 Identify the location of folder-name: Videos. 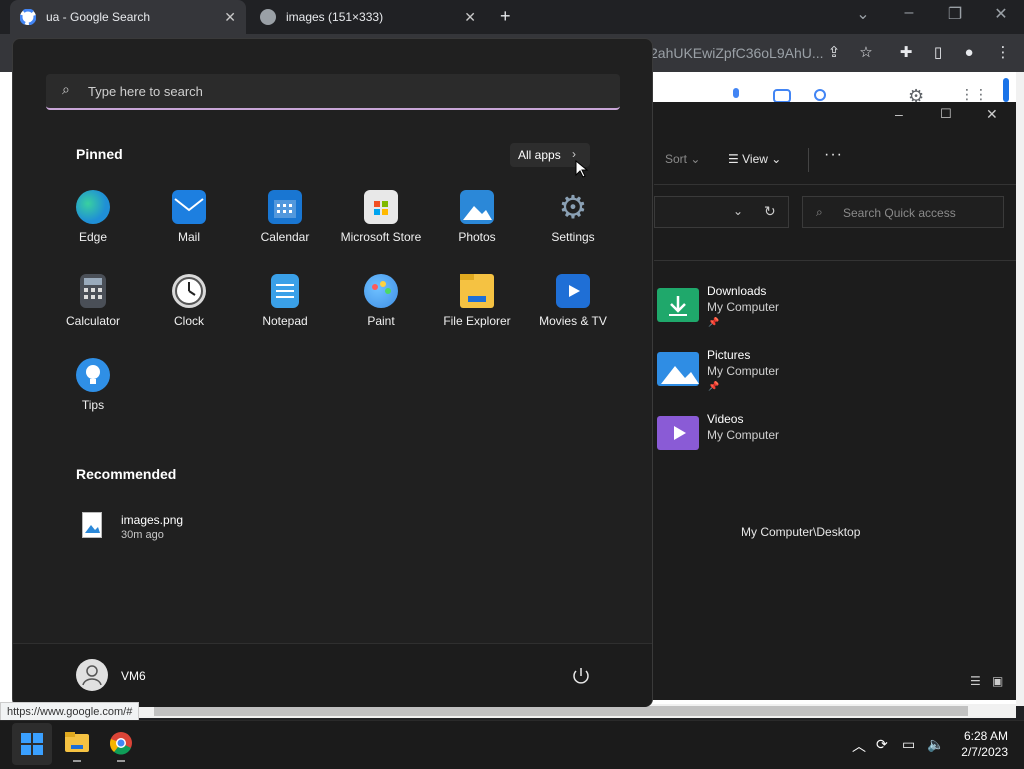
(725, 419).